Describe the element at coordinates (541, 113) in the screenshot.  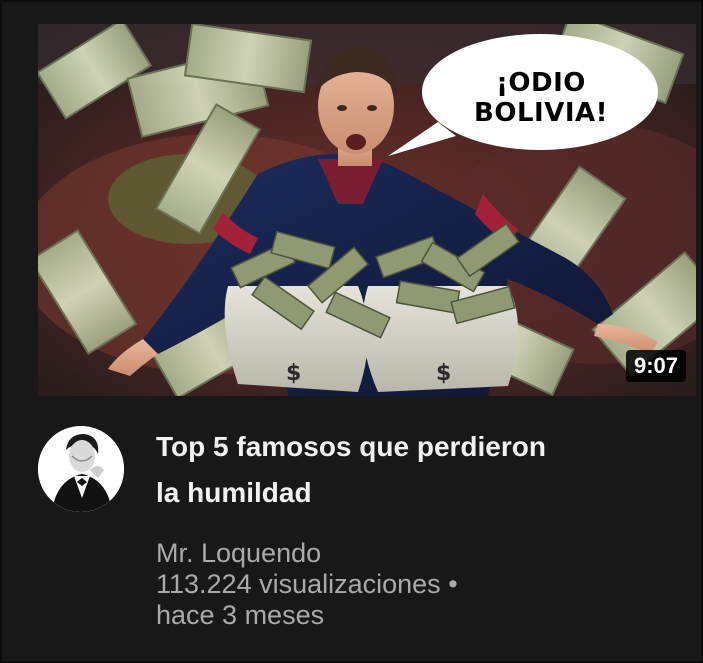
I see `speech-line-2: BOLIVIA!` at that location.